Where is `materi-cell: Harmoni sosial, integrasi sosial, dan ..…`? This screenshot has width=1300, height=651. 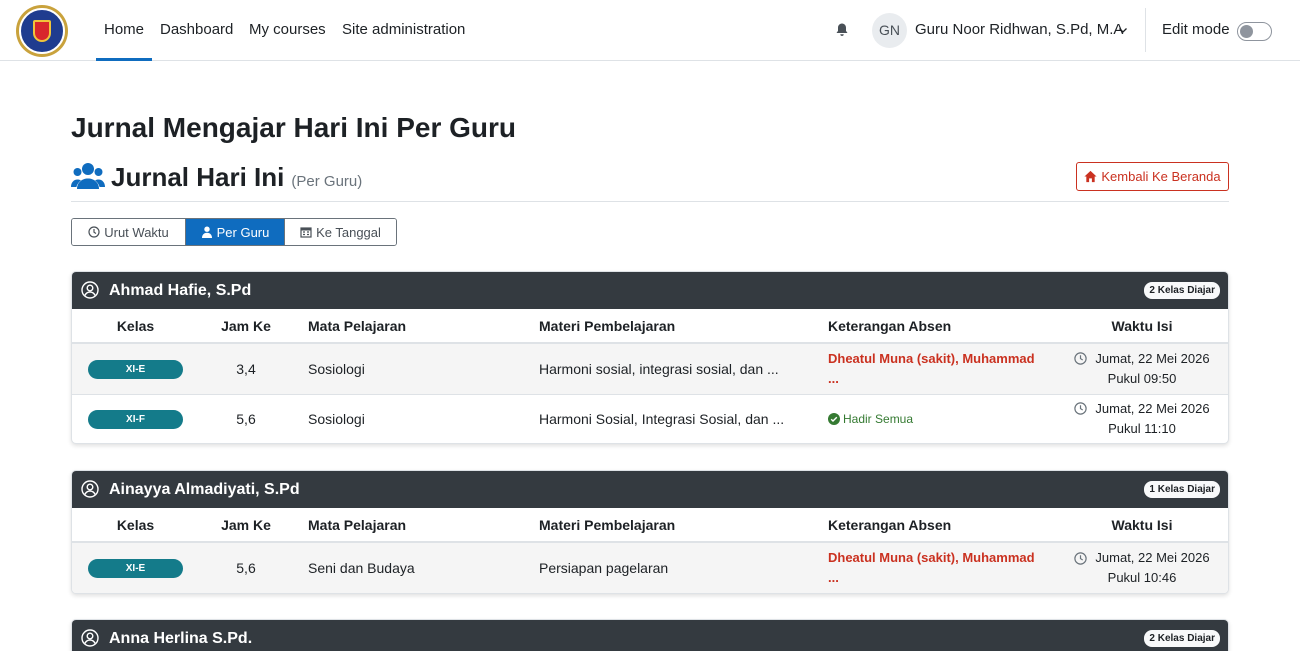 materi-cell: Harmoni sosial, integrasi sosial, dan ..… is located at coordinates (668, 369).